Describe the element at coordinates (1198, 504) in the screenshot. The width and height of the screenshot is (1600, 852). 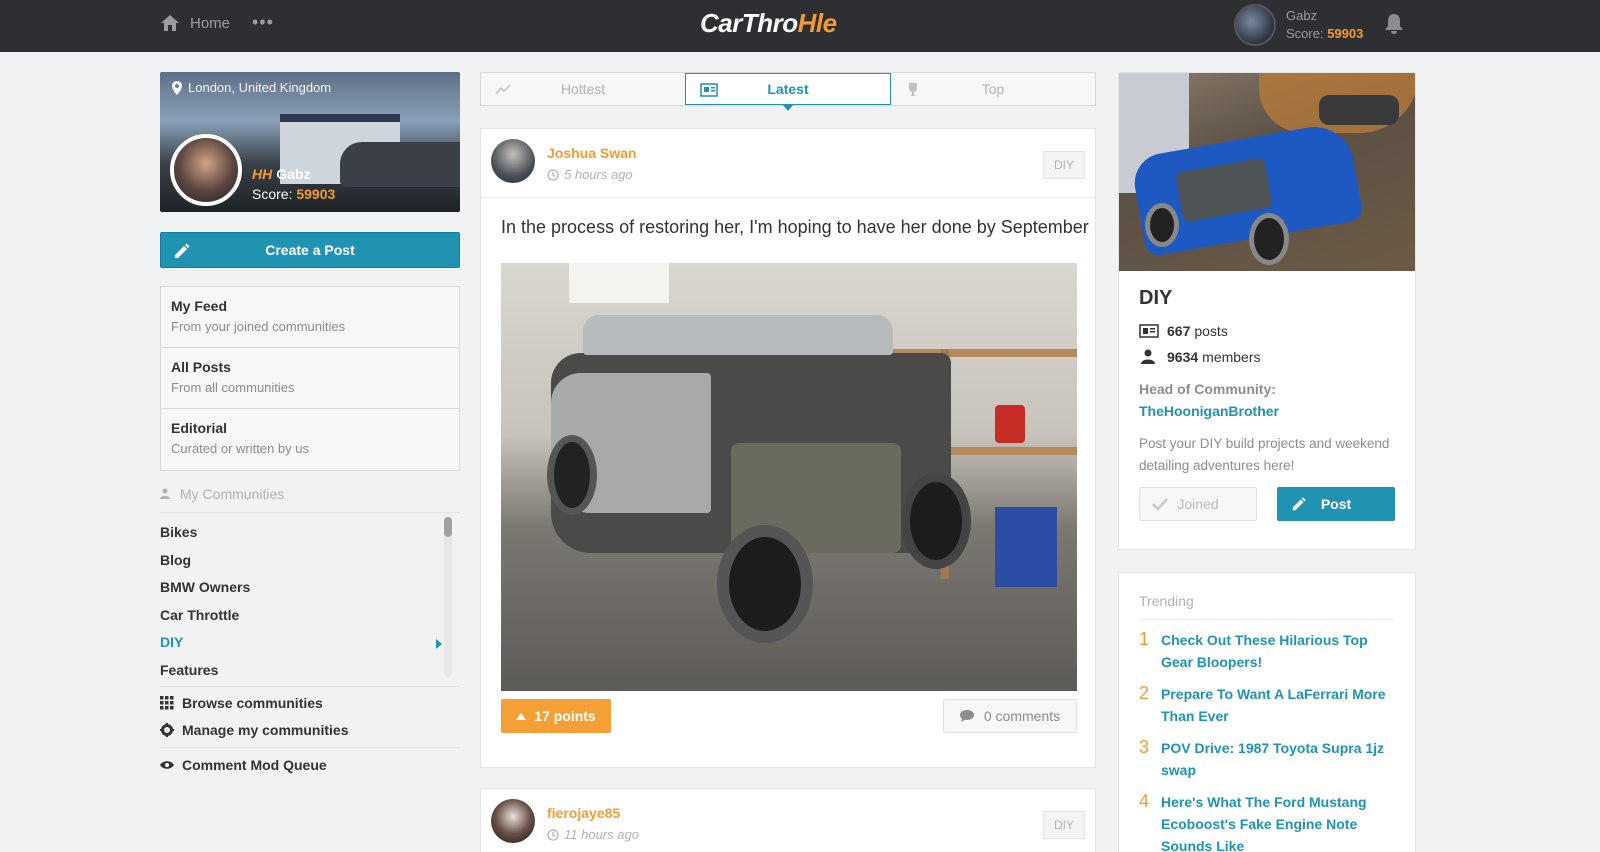
I see `joined-button: Joined` at that location.